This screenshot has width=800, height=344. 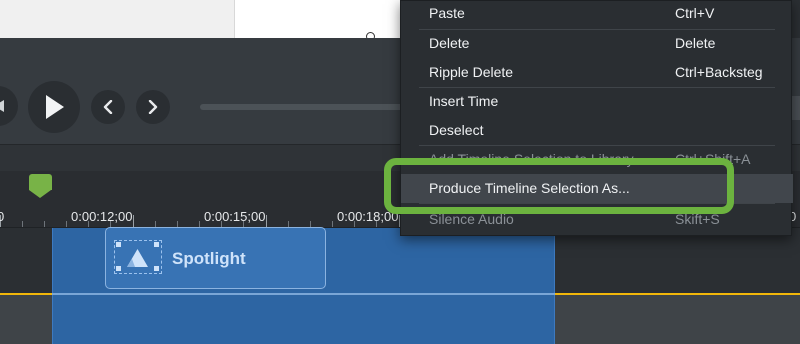 I want to click on canvas-area-left, so click(x=117, y=19).